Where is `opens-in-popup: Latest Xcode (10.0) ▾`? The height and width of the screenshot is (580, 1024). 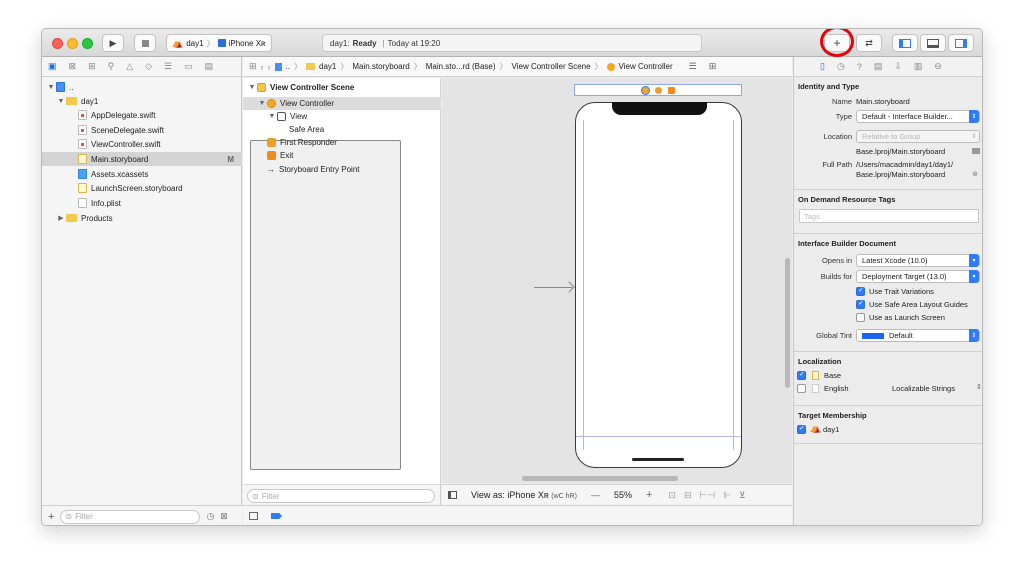
opens-in-popup: Latest Xcode (10.0) ▾ is located at coordinates (918, 260).